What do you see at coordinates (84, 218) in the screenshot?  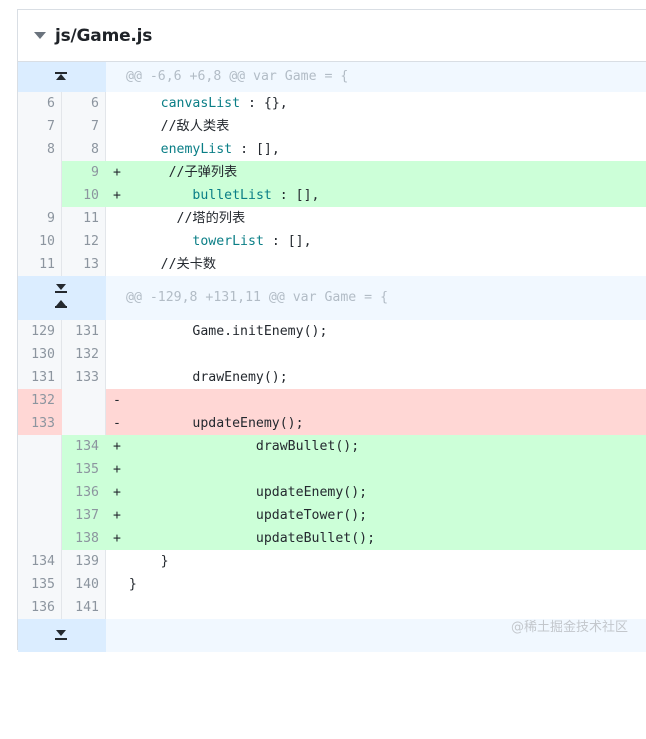 I see `new-line-number: 11` at bounding box center [84, 218].